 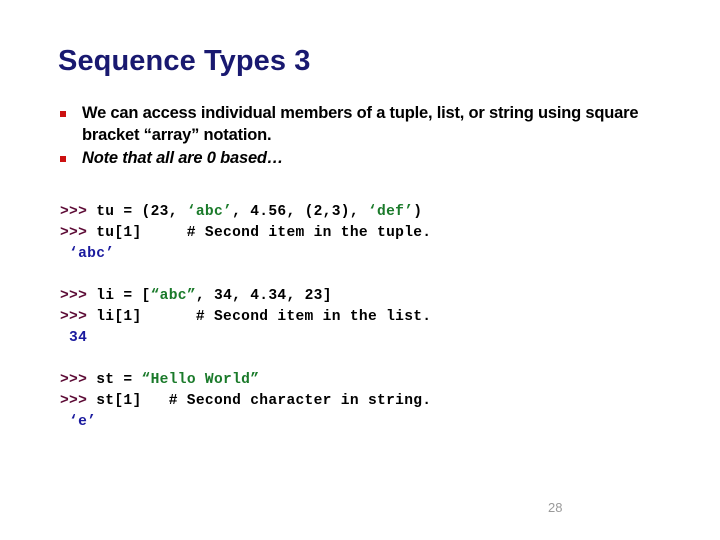 I want to click on code-token-plain: , 34, 4.34, 23], so click(x=263, y=296).